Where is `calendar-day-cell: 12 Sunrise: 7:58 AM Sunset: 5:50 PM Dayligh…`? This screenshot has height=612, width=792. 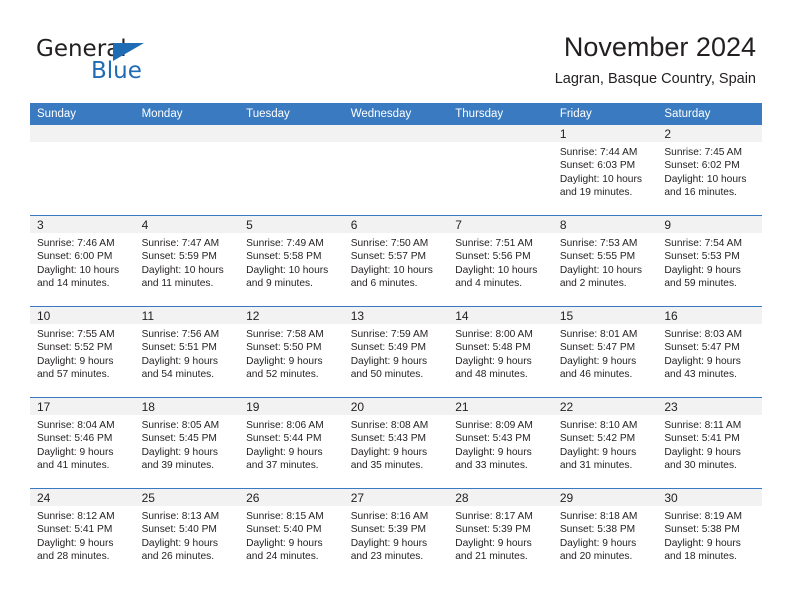 calendar-day-cell: 12 Sunrise: 7:58 AM Sunset: 5:50 PM Dayligh… is located at coordinates (291, 352).